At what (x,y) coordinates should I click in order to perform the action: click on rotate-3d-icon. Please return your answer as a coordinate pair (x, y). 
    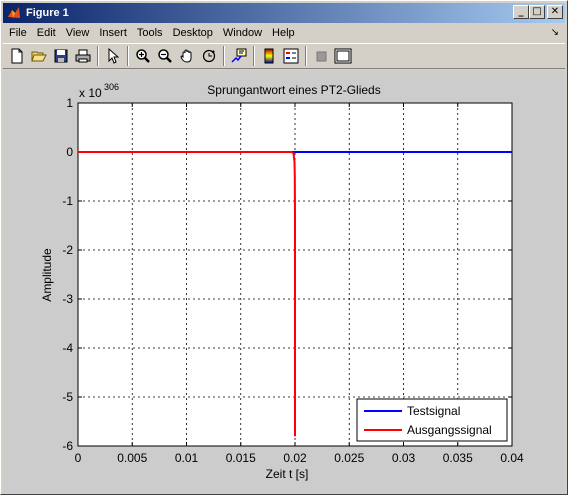
    Looking at the image, I should click on (209, 56).